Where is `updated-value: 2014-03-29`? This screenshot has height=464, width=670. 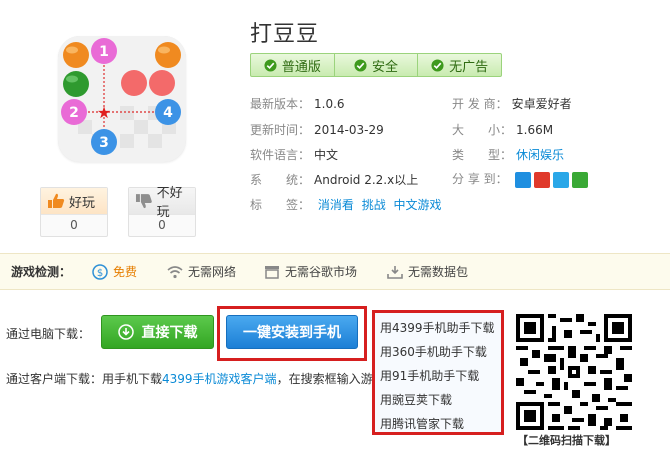
updated-value: 2014-03-29 is located at coordinates (349, 130).